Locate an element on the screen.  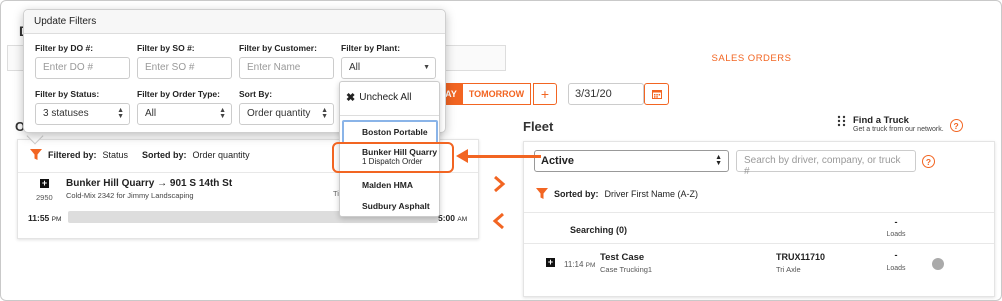
sort-filter-select: Order quantity ▲ ▼ is located at coordinates (286, 114).